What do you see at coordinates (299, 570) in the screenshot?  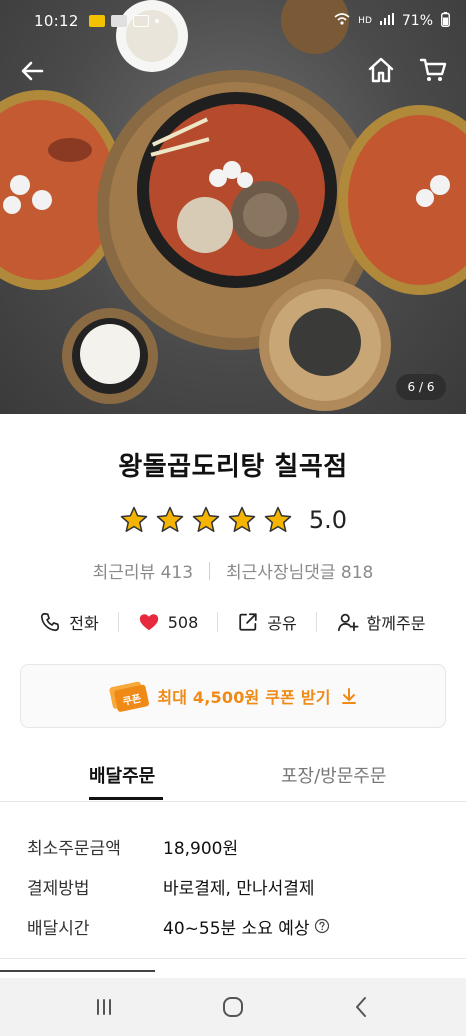 I see `owner-replies-link: 최근사장님댓글 818` at bounding box center [299, 570].